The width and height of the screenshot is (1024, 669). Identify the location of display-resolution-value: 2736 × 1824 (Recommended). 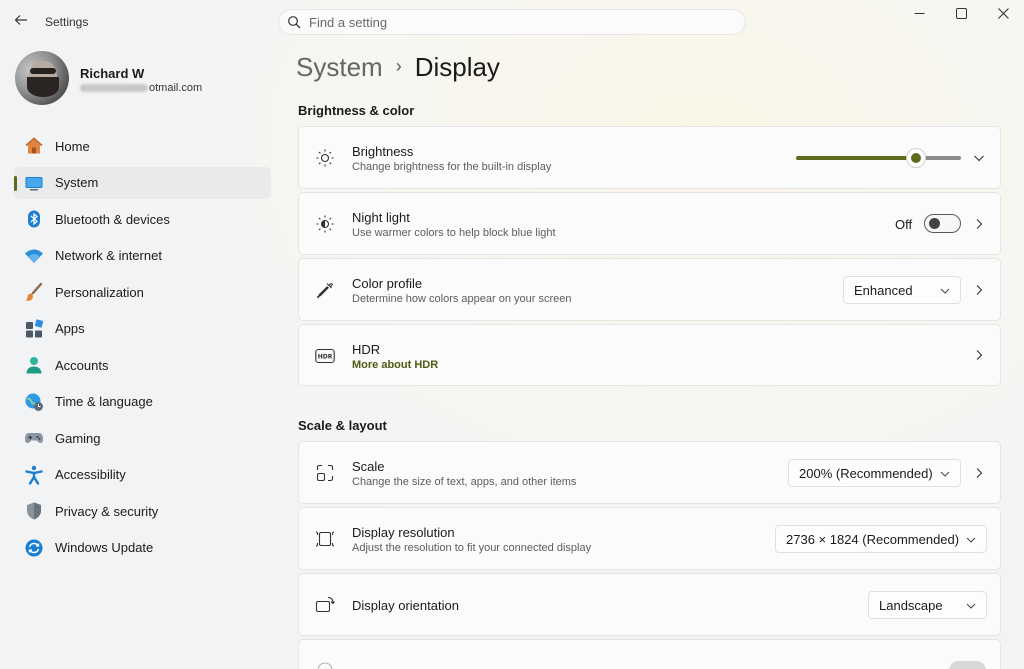
(873, 539).